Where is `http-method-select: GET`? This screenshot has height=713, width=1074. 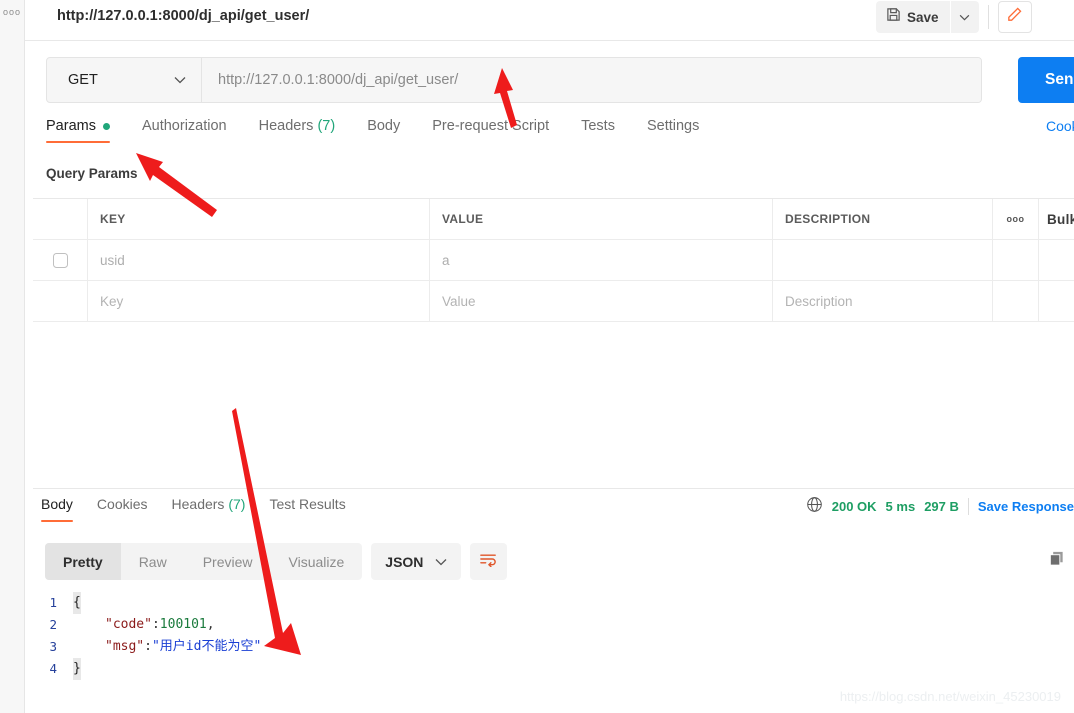
http-method-select: GET is located at coordinates (124, 80).